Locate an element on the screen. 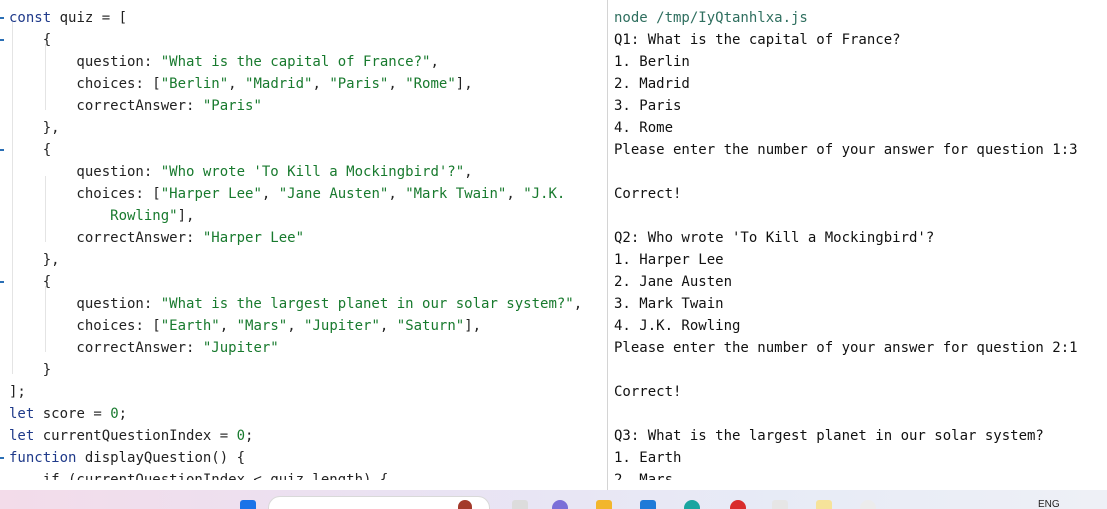  code-token: [ is located at coordinates (119, 18).